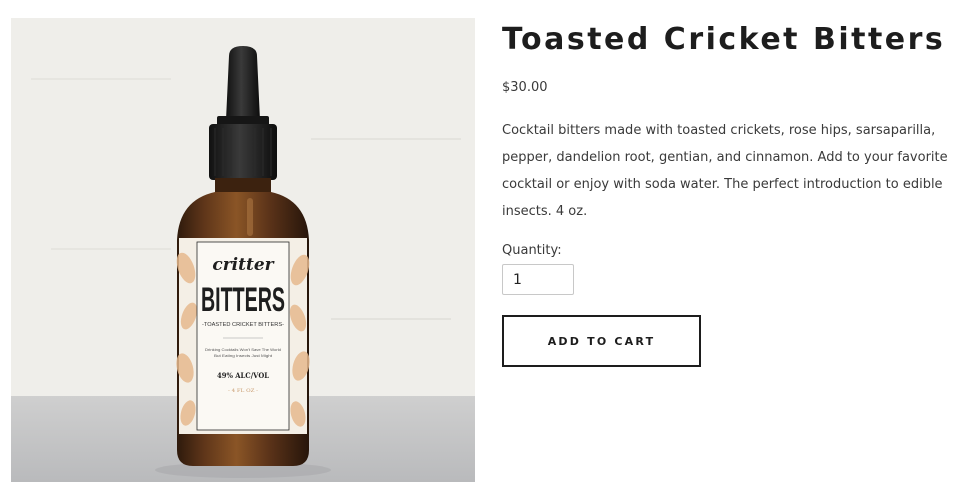  Describe the element at coordinates (538, 279) in the screenshot. I see `quantity-input` at that location.